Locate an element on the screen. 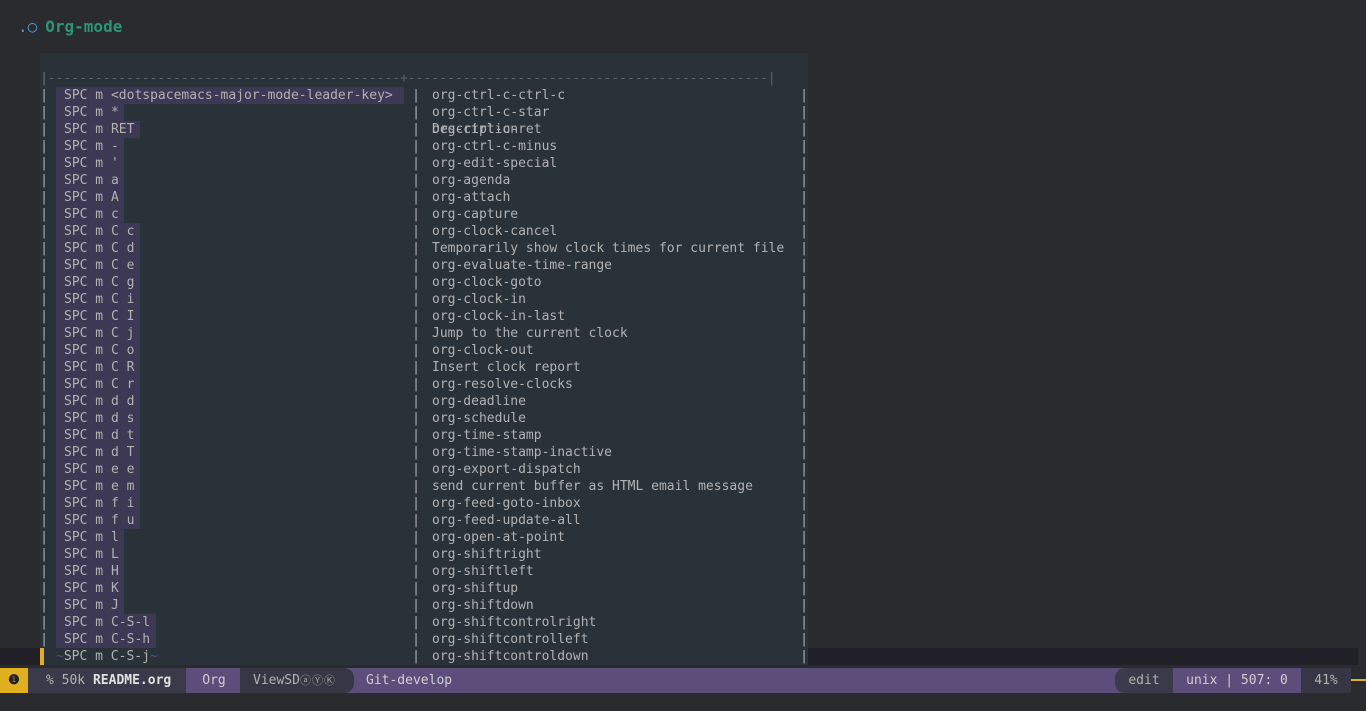 The height and width of the screenshot is (711, 1366). description-cell: Insert clock report is located at coordinates (506, 367).